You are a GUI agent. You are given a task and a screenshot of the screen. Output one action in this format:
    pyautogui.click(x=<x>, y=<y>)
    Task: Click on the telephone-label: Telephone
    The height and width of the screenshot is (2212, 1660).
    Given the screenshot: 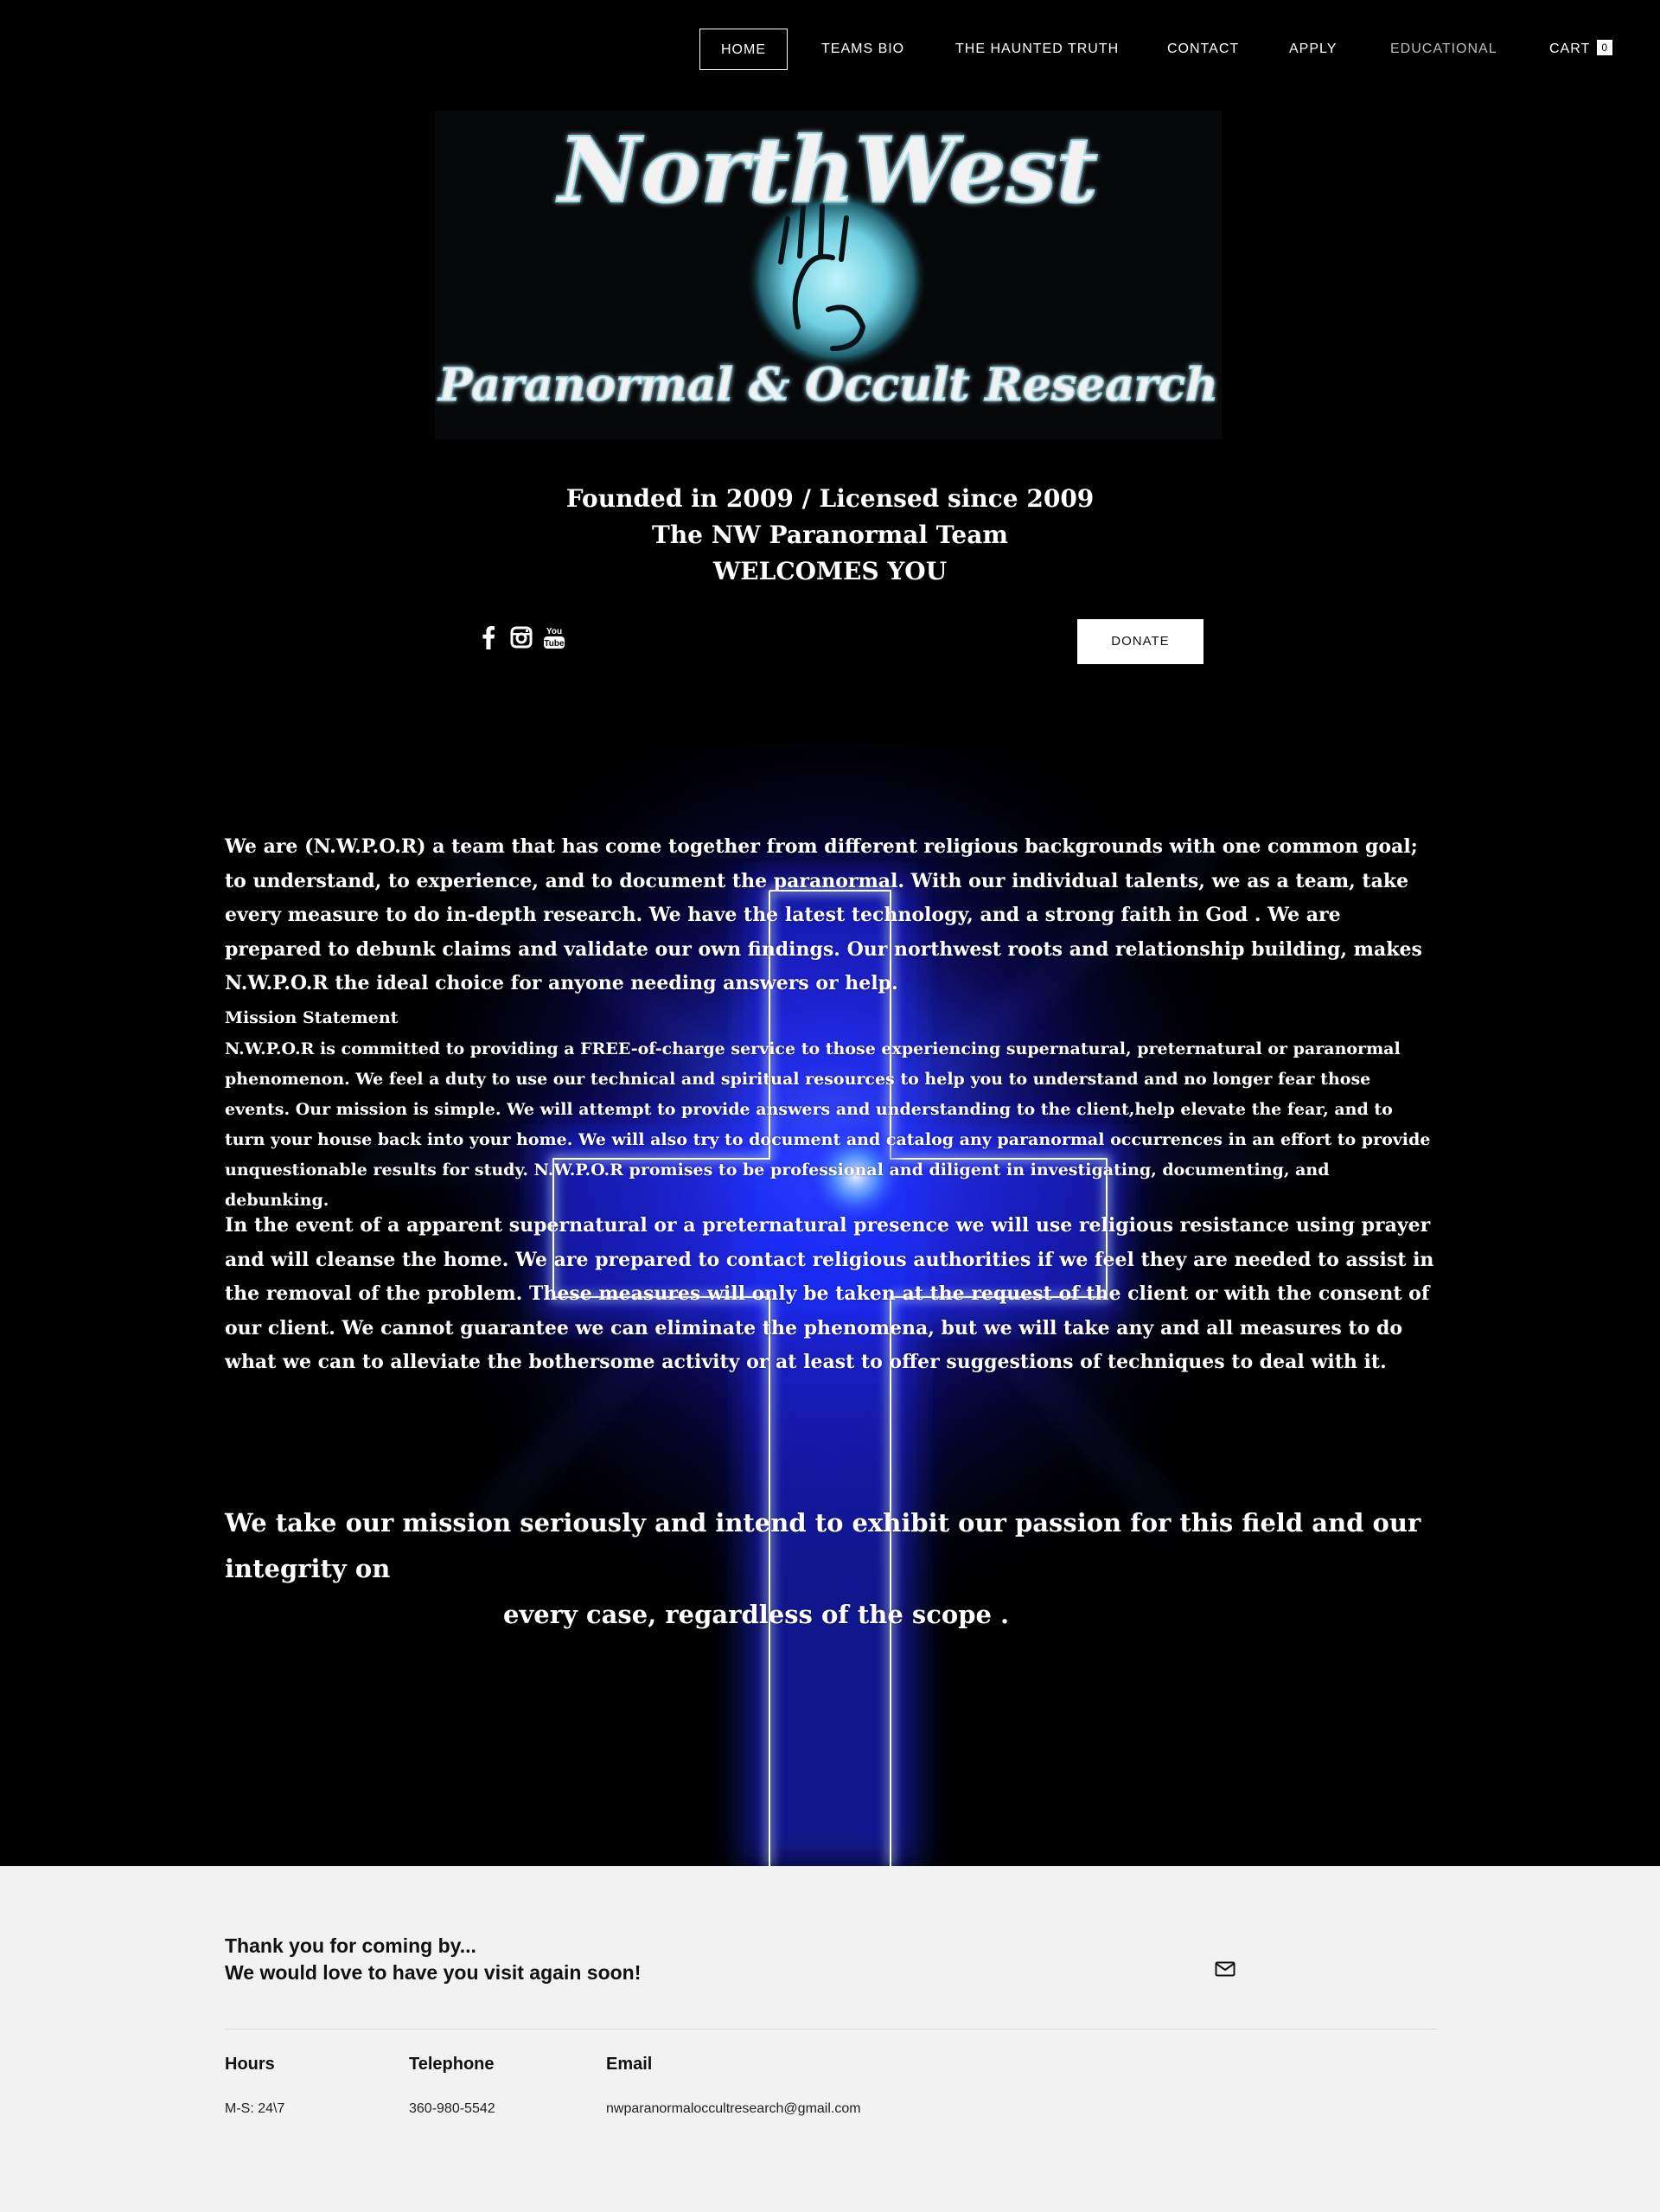 What is the action you would take?
    pyautogui.click(x=452, y=2064)
    